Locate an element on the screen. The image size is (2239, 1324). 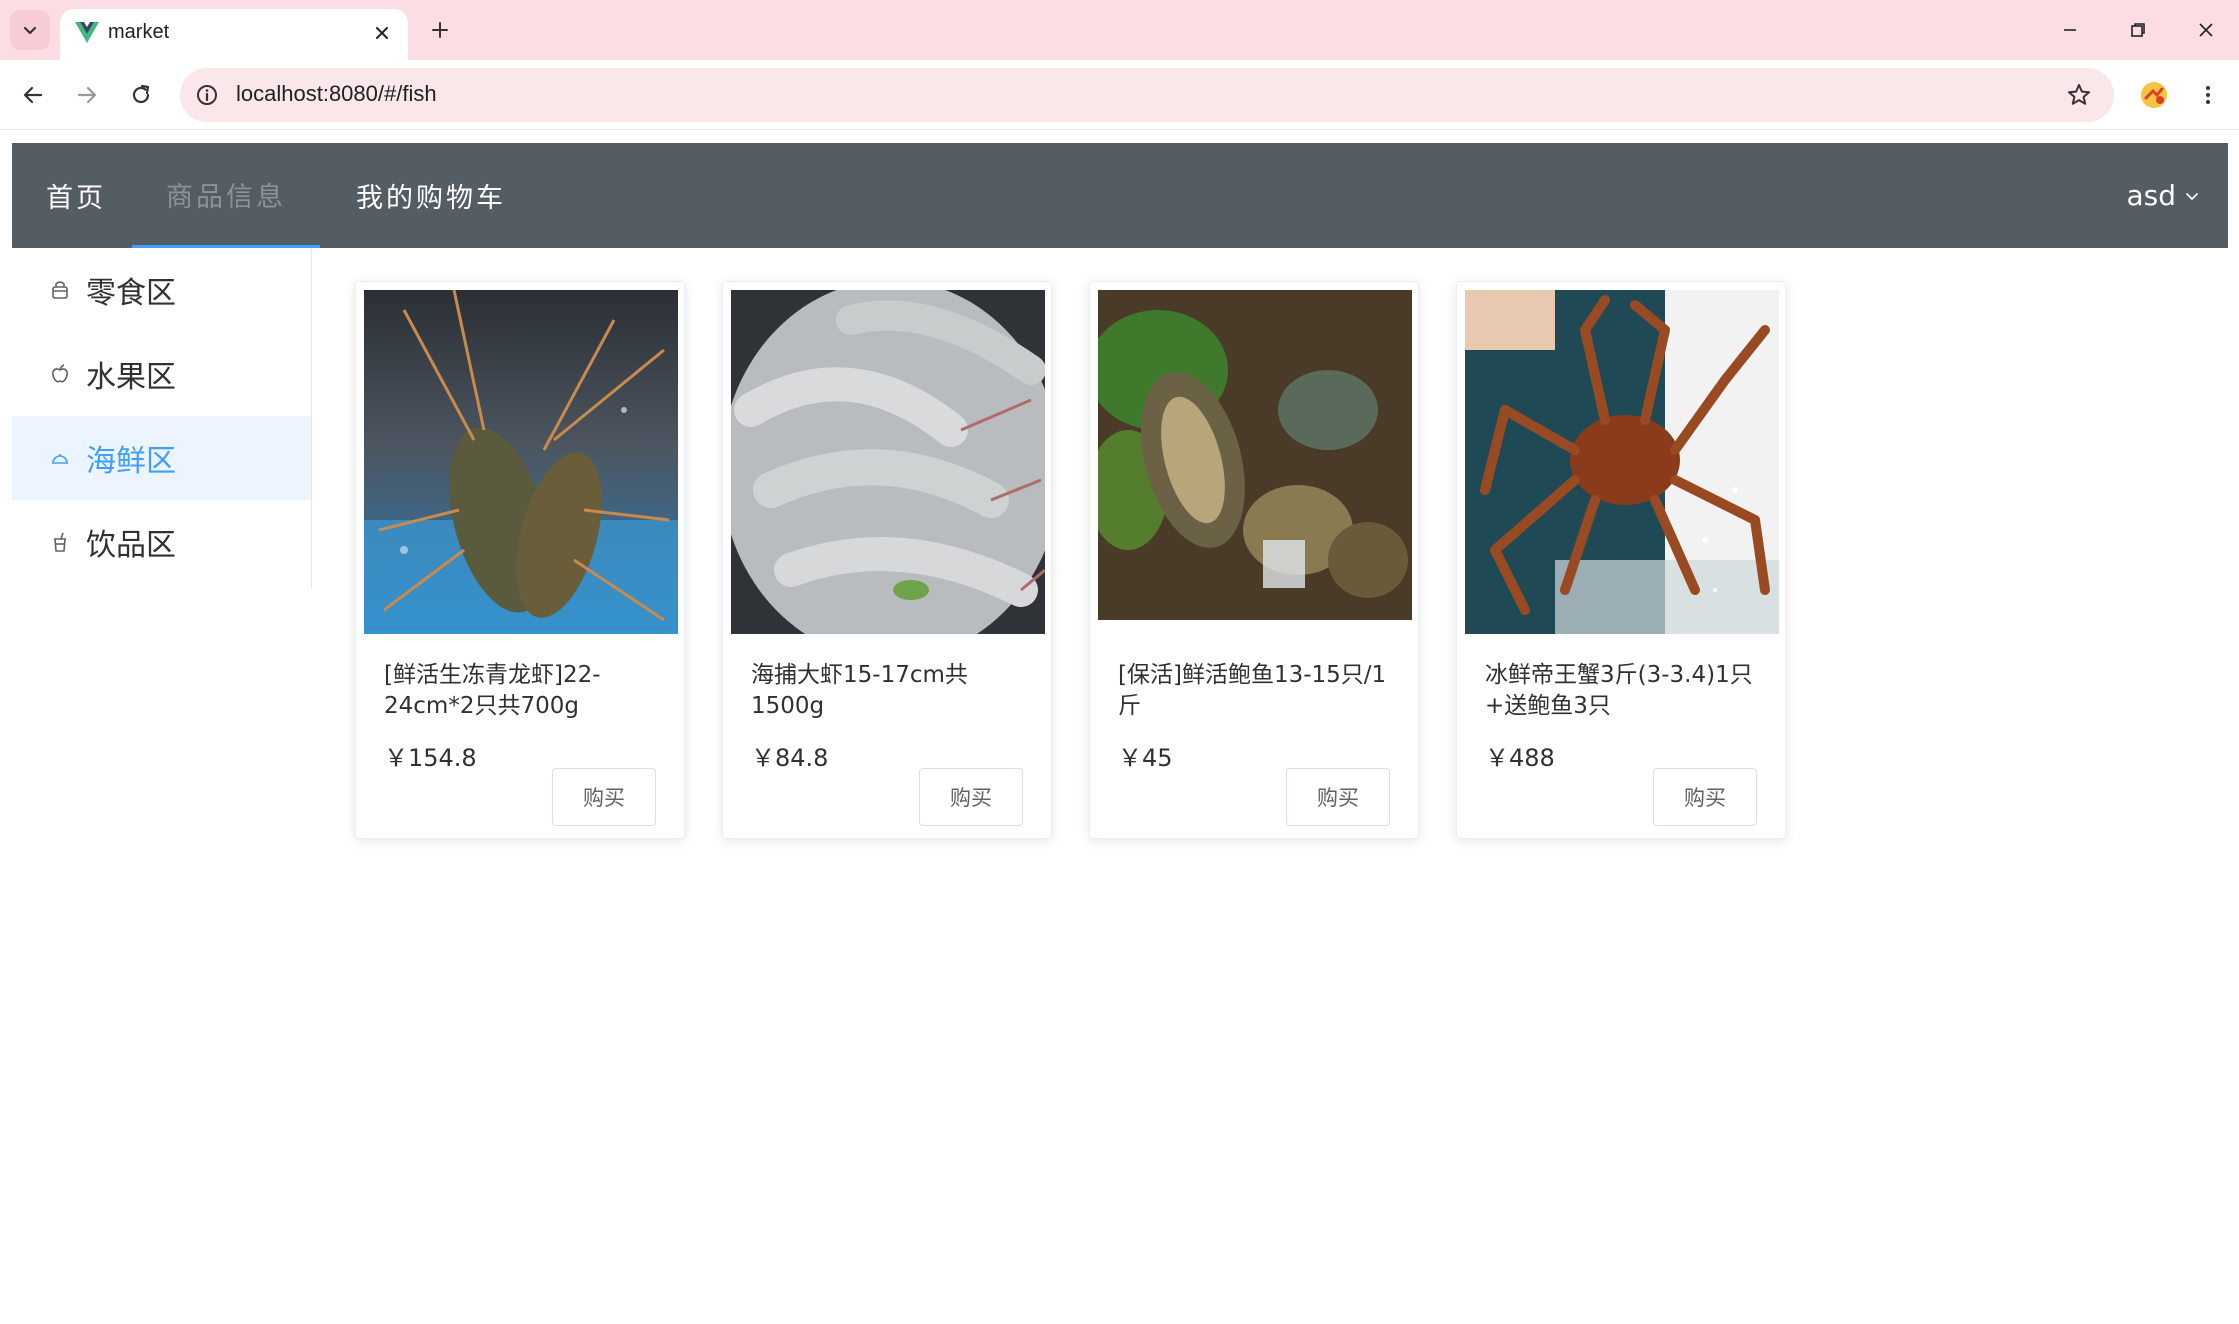
product-name: [保活]鲜活鲍鱼13-15只/1斤 is located at coordinates (1252, 690).